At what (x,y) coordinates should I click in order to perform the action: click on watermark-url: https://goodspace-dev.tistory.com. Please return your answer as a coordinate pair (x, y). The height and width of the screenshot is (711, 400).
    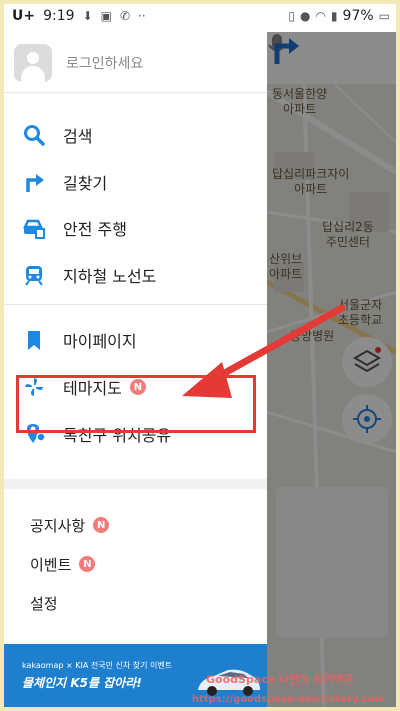
    Looking at the image, I should click on (288, 699).